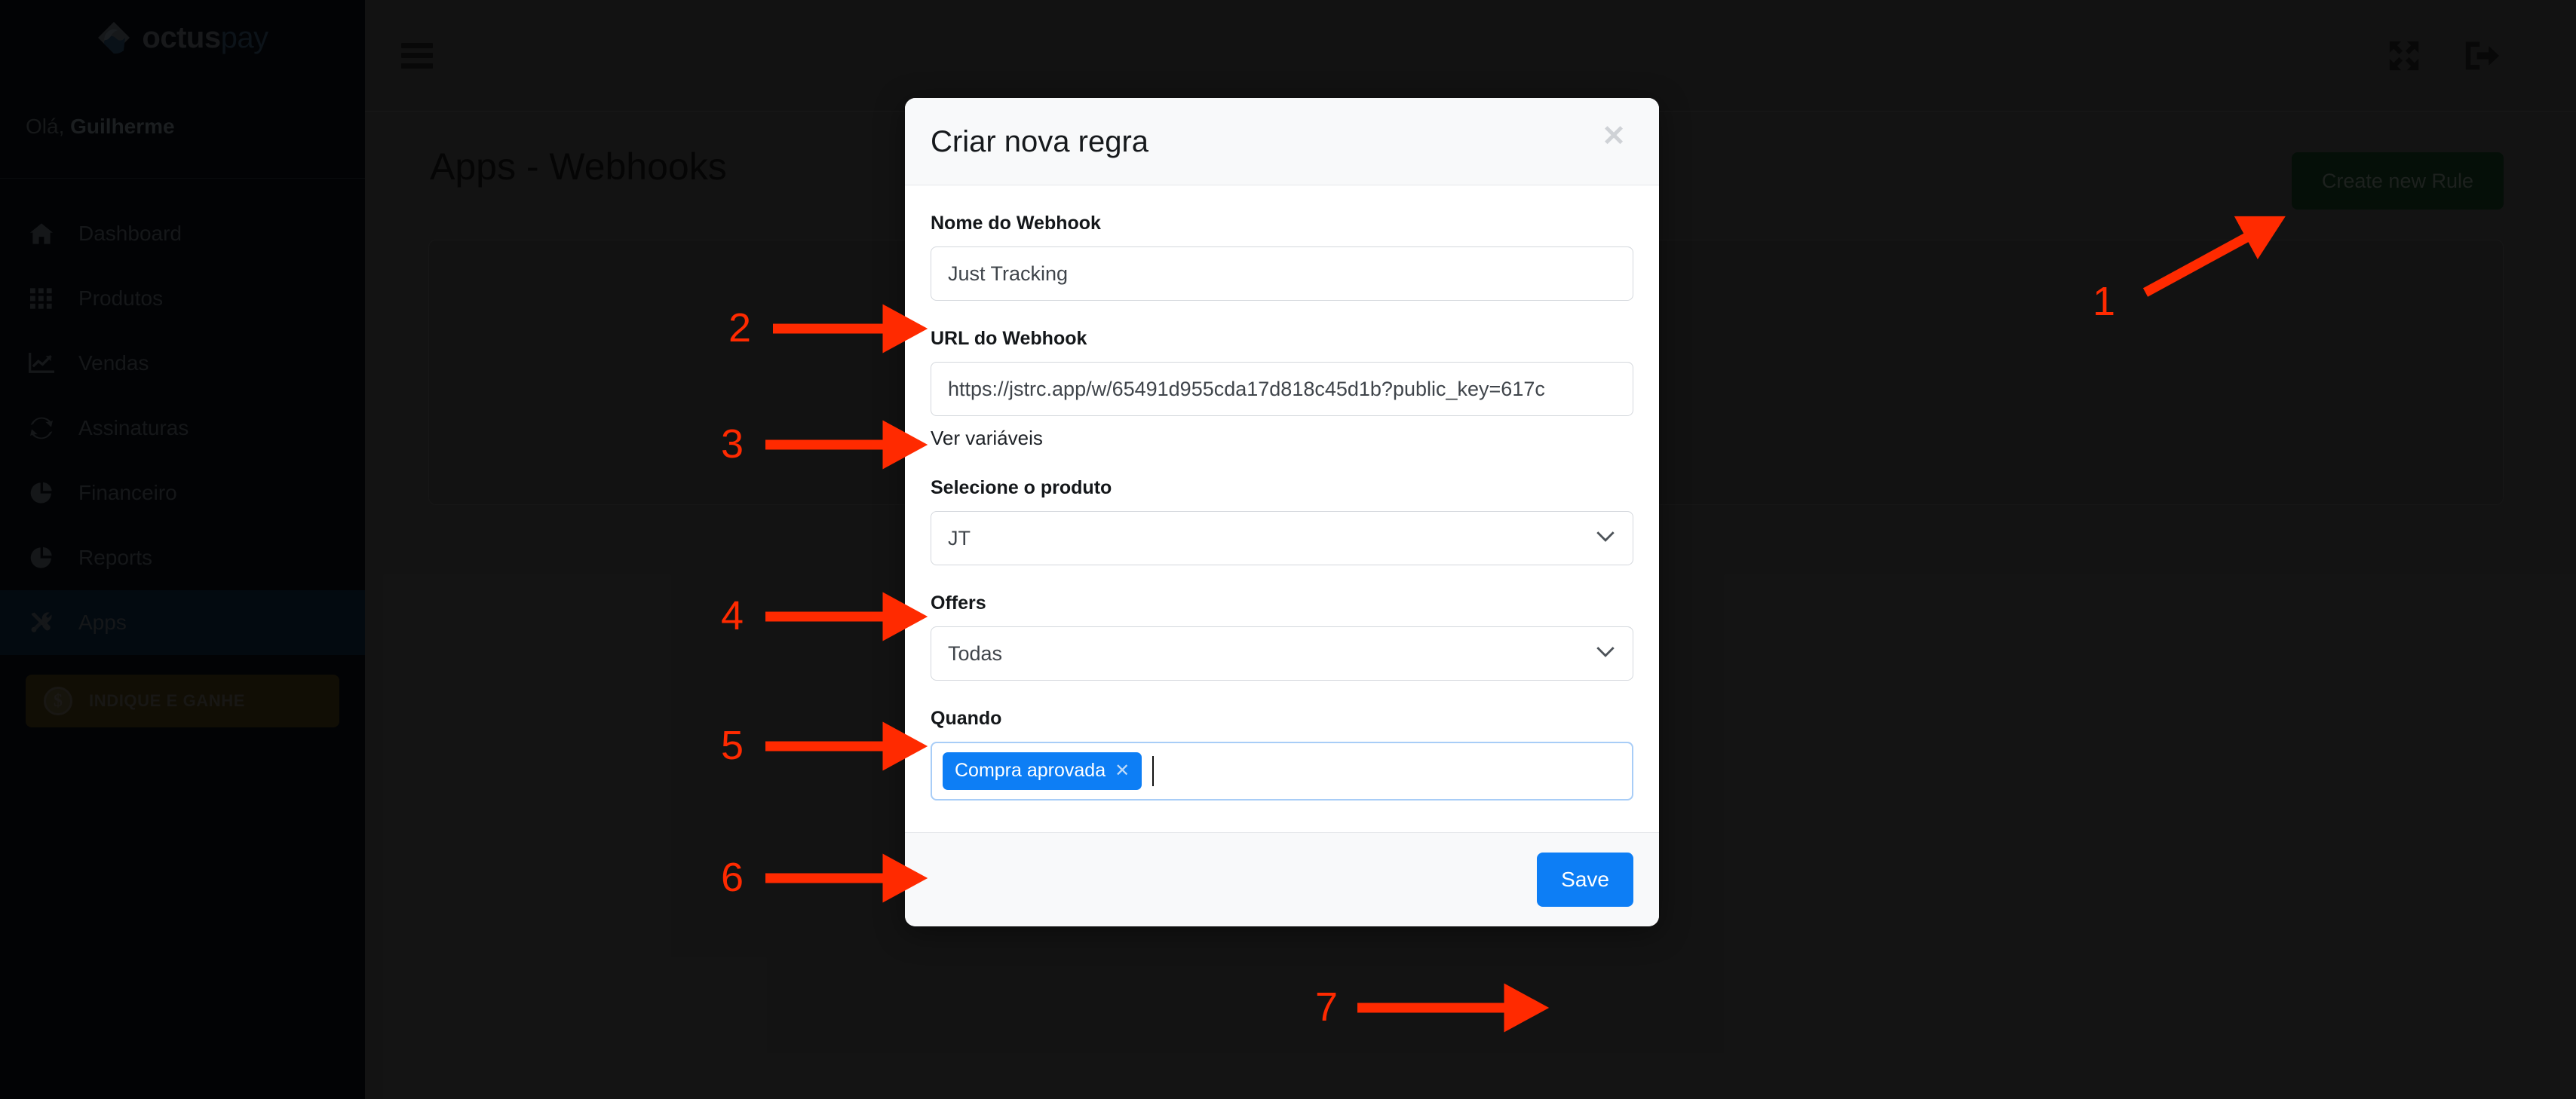 The image size is (2576, 1099). What do you see at coordinates (1016, 224) in the screenshot?
I see `webhook-name-label: Nome do Webhook` at bounding box center [1016, 224].